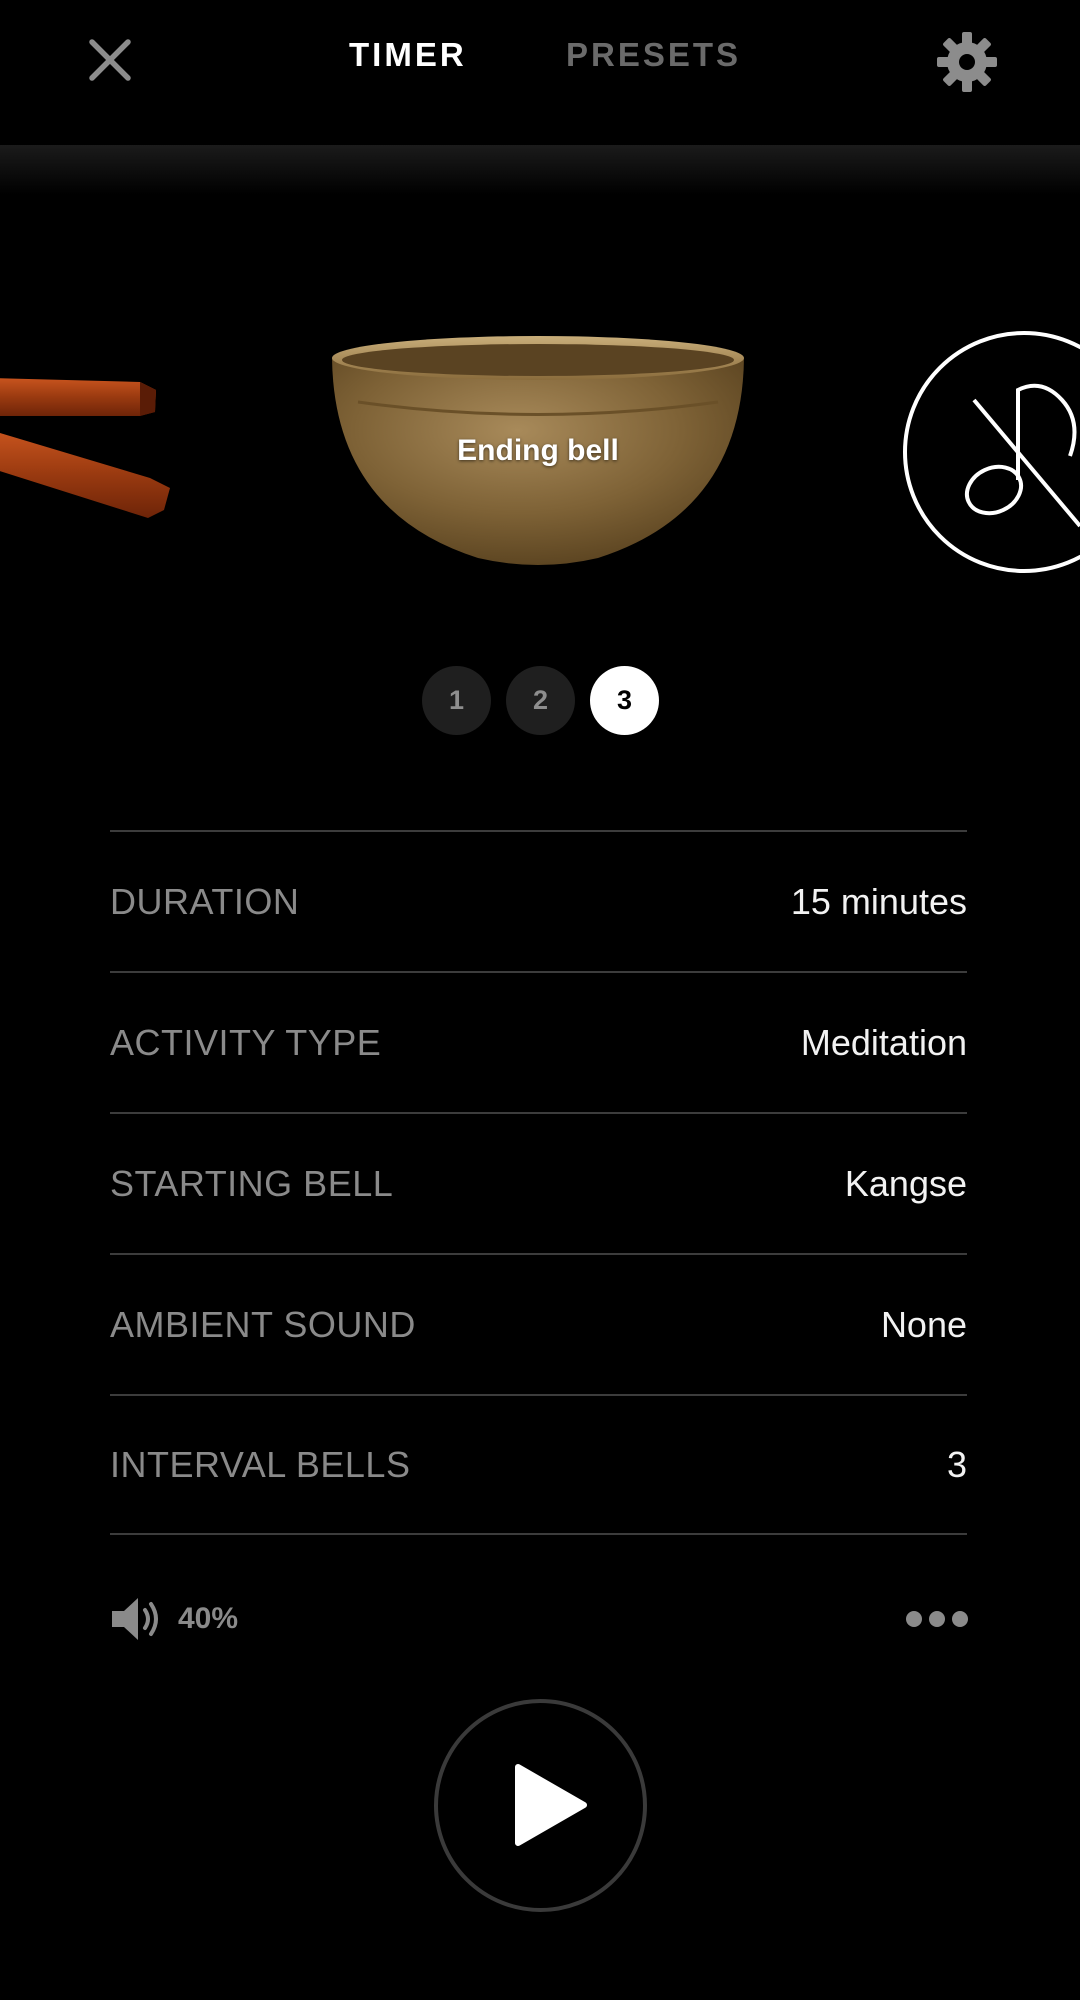  Describe the element at coordinates (174, 1619) in the screenshot. I see `volume-control: 40%` at that location.